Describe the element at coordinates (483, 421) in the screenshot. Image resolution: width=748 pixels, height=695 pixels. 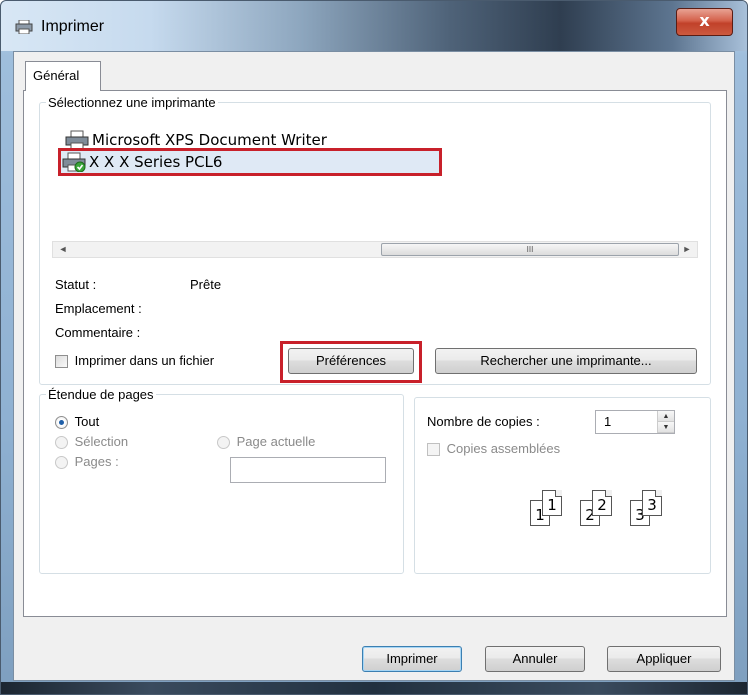
I see `copies-label: Nombre de copies :` at that location.